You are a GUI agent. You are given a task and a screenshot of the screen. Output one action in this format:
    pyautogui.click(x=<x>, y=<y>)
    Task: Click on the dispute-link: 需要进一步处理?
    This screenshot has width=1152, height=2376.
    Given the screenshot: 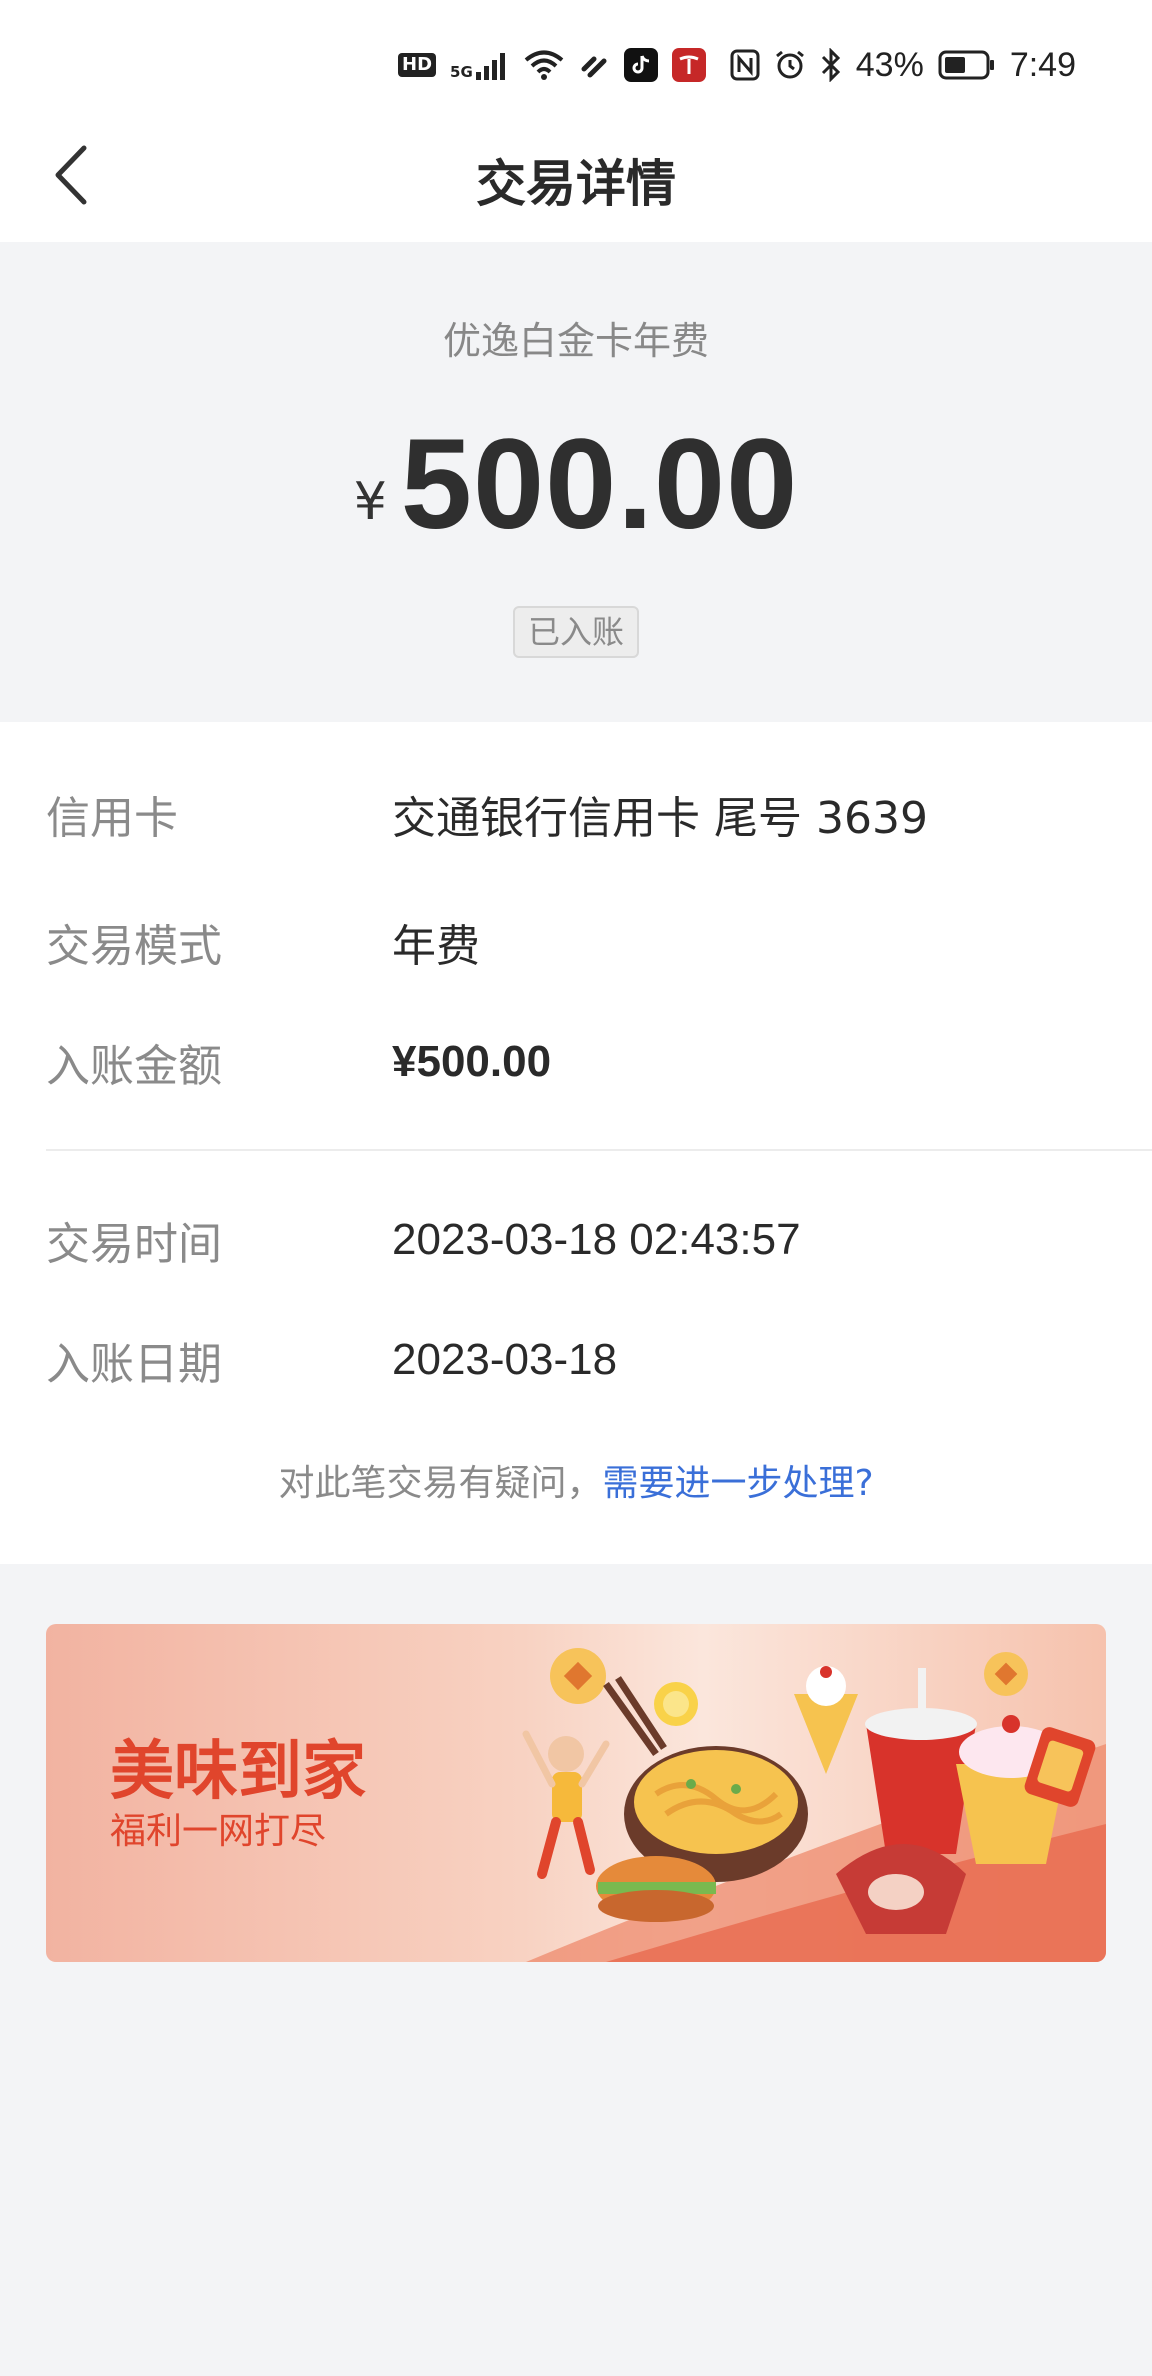 What is the action you would take?
    pyautogui.click(x=737, y=1483)
    